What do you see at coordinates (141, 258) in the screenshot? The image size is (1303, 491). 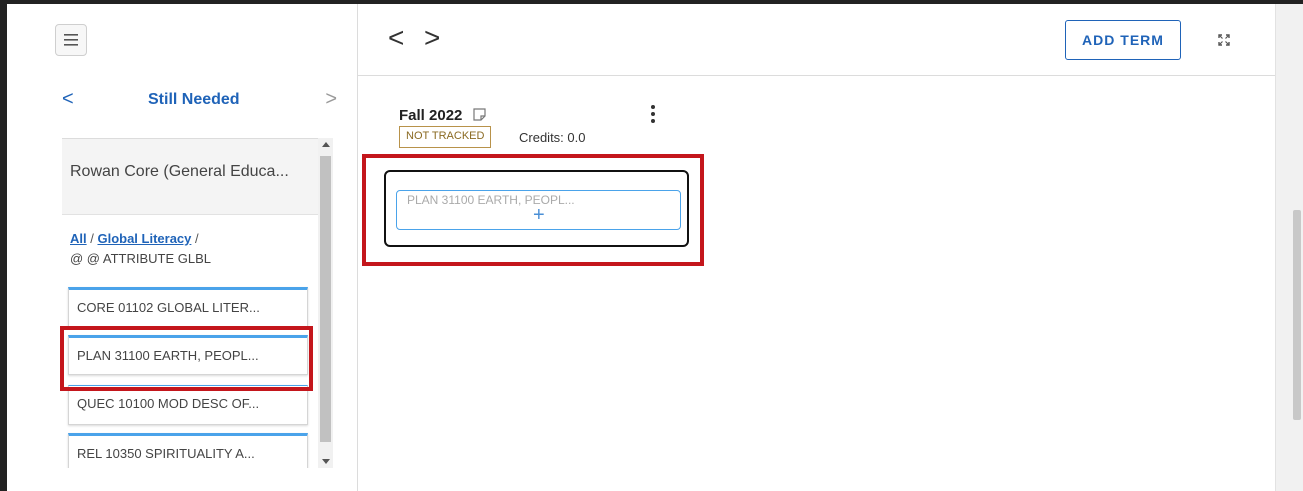 I see `attribute-label: @ @ ATTRIBUTE GLBL` at bounding box center [141, 258].